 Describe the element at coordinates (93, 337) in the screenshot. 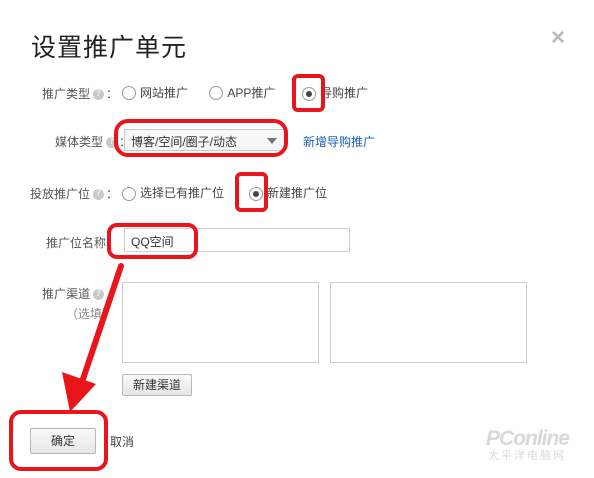

I see `annotation-arrow` at that location.